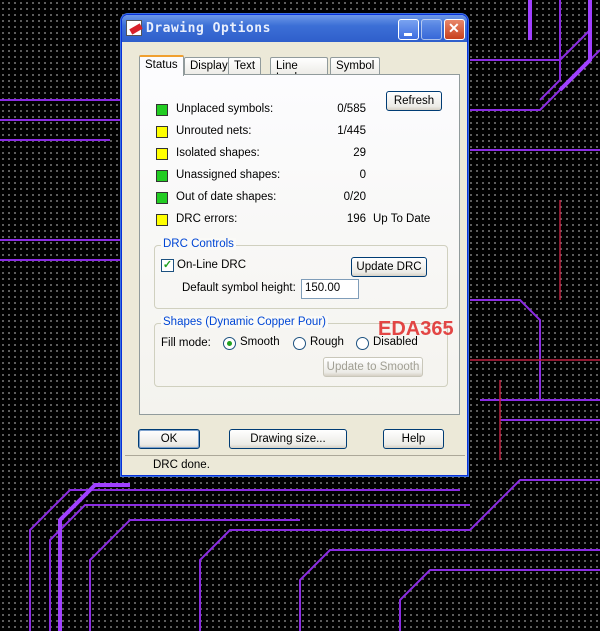 The width and height of the screenshot is (600, 631). I want to click on minimize-button, so click(408, 29).